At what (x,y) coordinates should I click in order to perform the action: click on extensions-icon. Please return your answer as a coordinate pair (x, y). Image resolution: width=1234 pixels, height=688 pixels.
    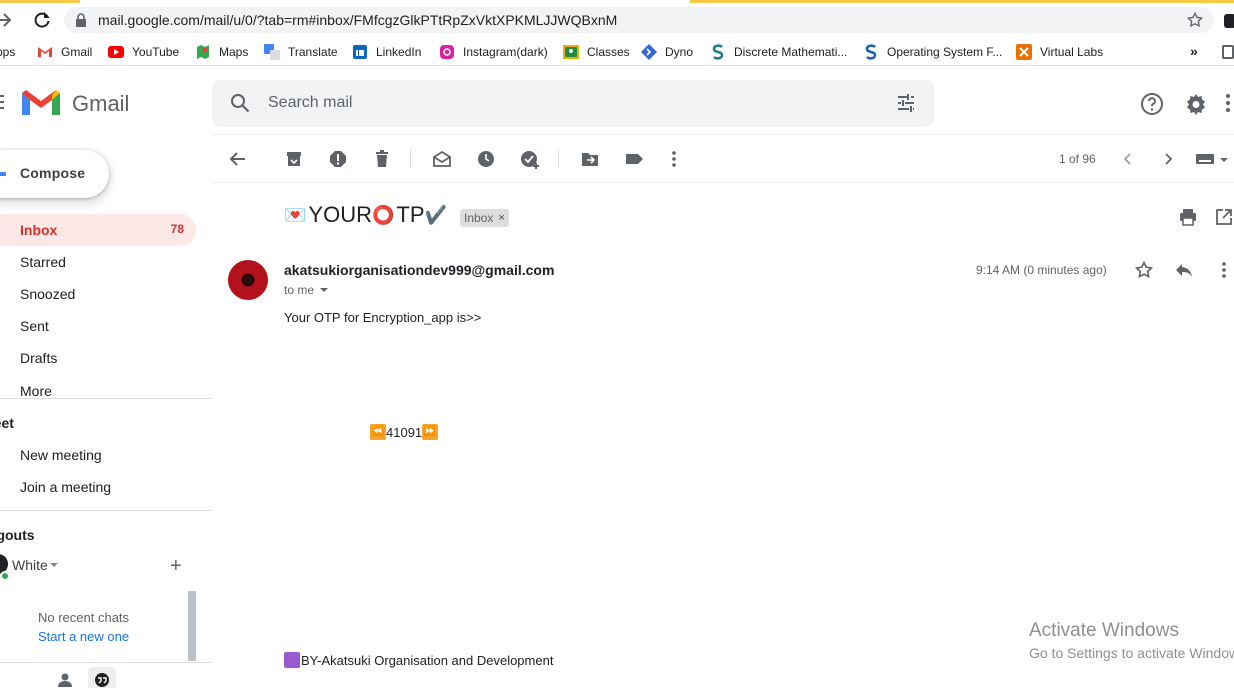
    Looking at the image, I should click on (1229, 21).